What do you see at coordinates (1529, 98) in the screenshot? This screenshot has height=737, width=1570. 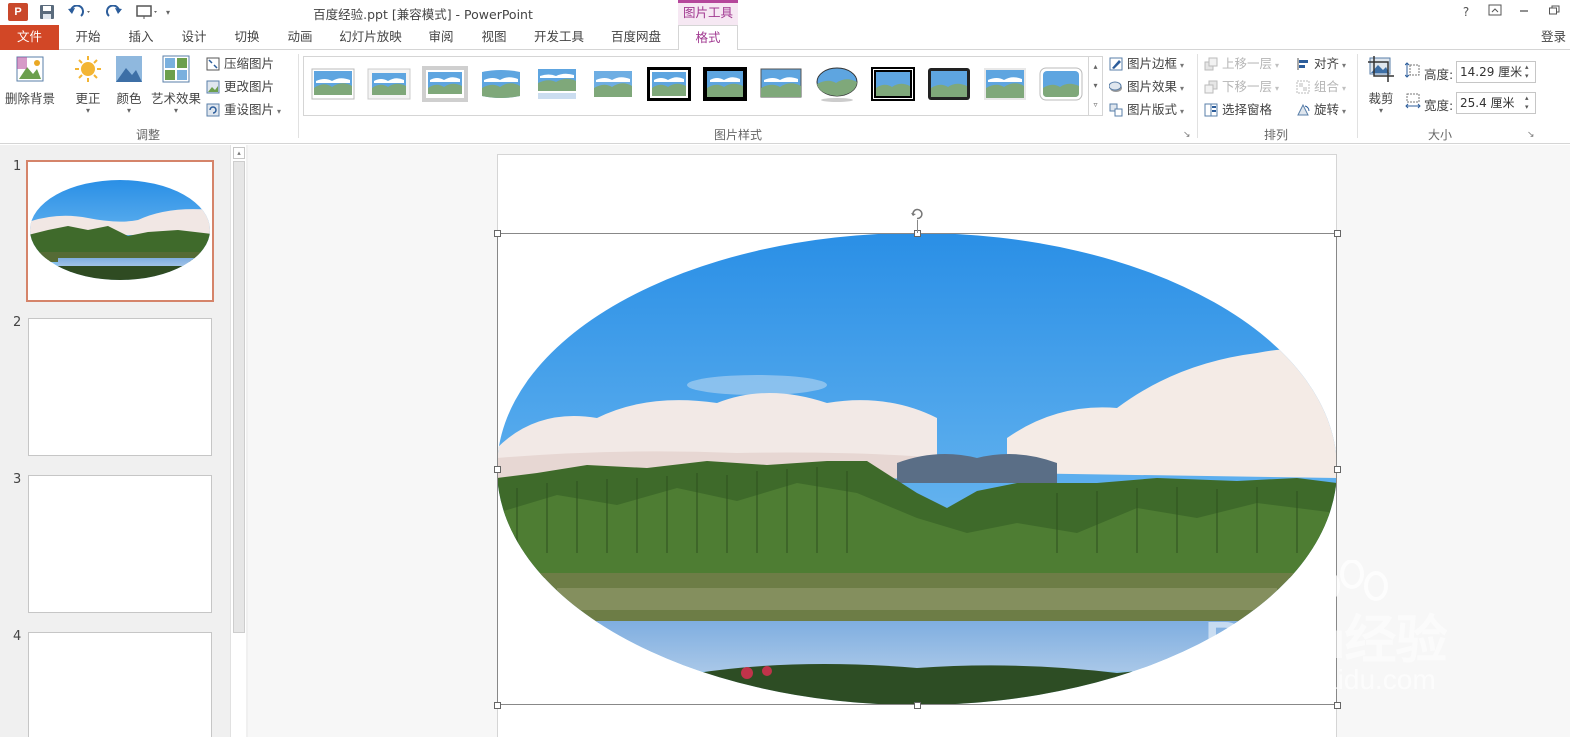 I see `width-increase-button: ▴` at bounding box center [1529, 98].